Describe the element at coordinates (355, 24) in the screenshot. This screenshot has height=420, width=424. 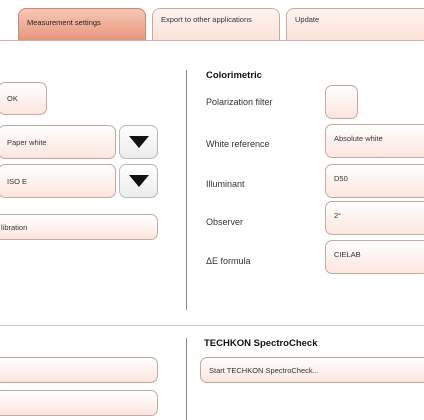
I see `tab-update: Update` at that location.